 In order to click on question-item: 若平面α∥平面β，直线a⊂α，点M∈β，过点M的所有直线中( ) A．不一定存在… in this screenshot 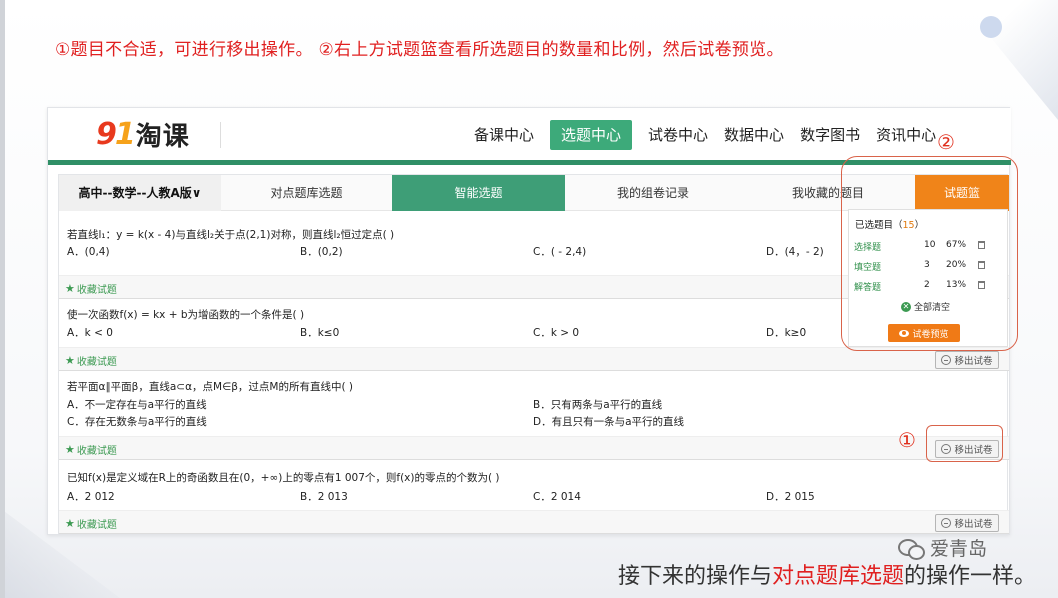, I will do `click(534, 422)`.